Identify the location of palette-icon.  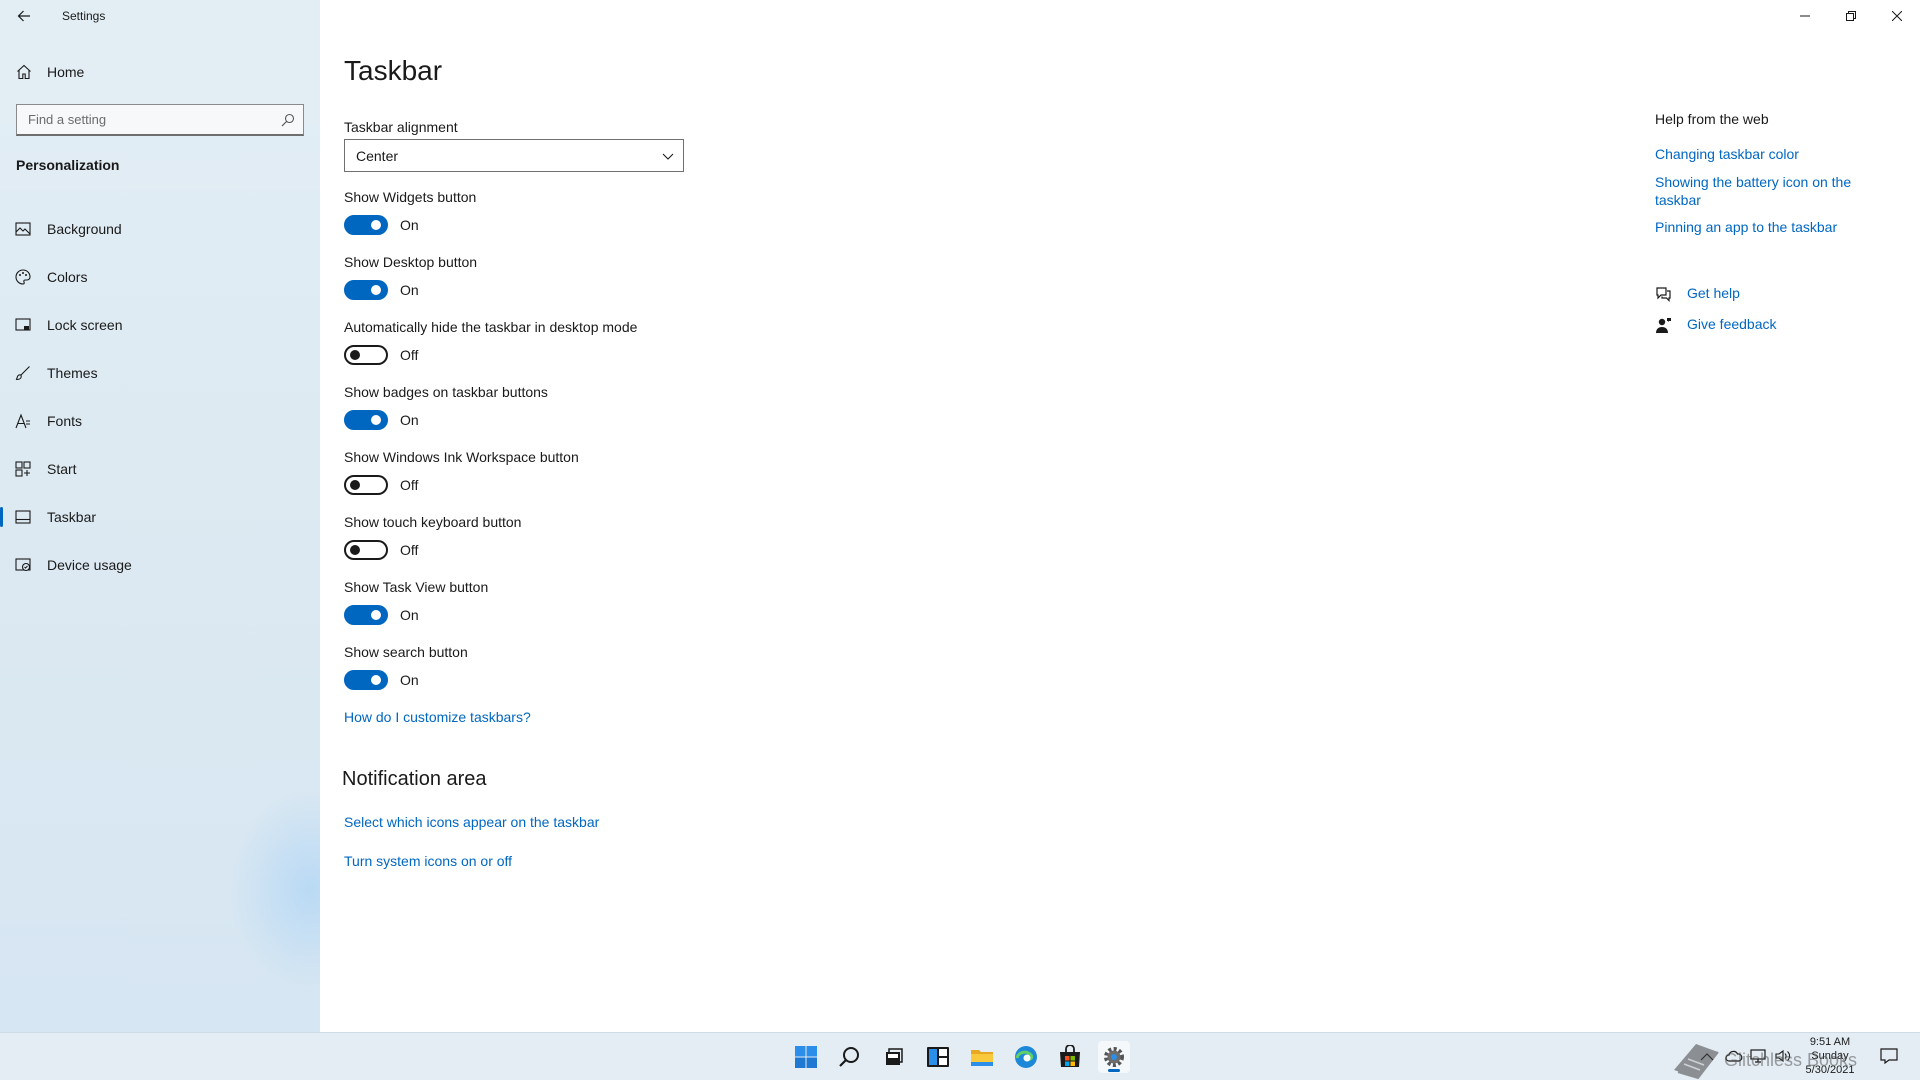
(23, 277).